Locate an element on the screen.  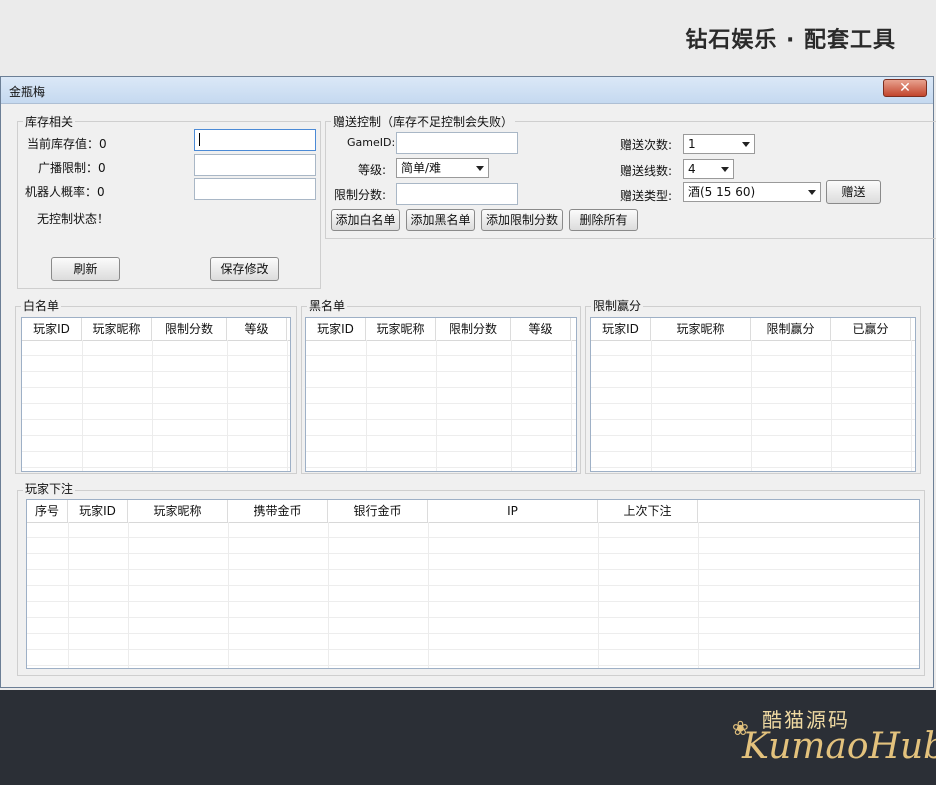
gift-times-label: 赠送次数: is located at coordinates (646, 145).